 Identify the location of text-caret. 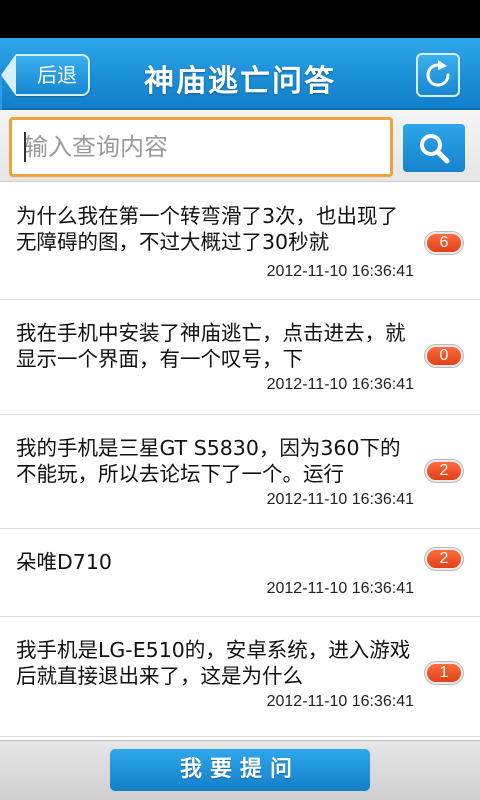
(25, 147).